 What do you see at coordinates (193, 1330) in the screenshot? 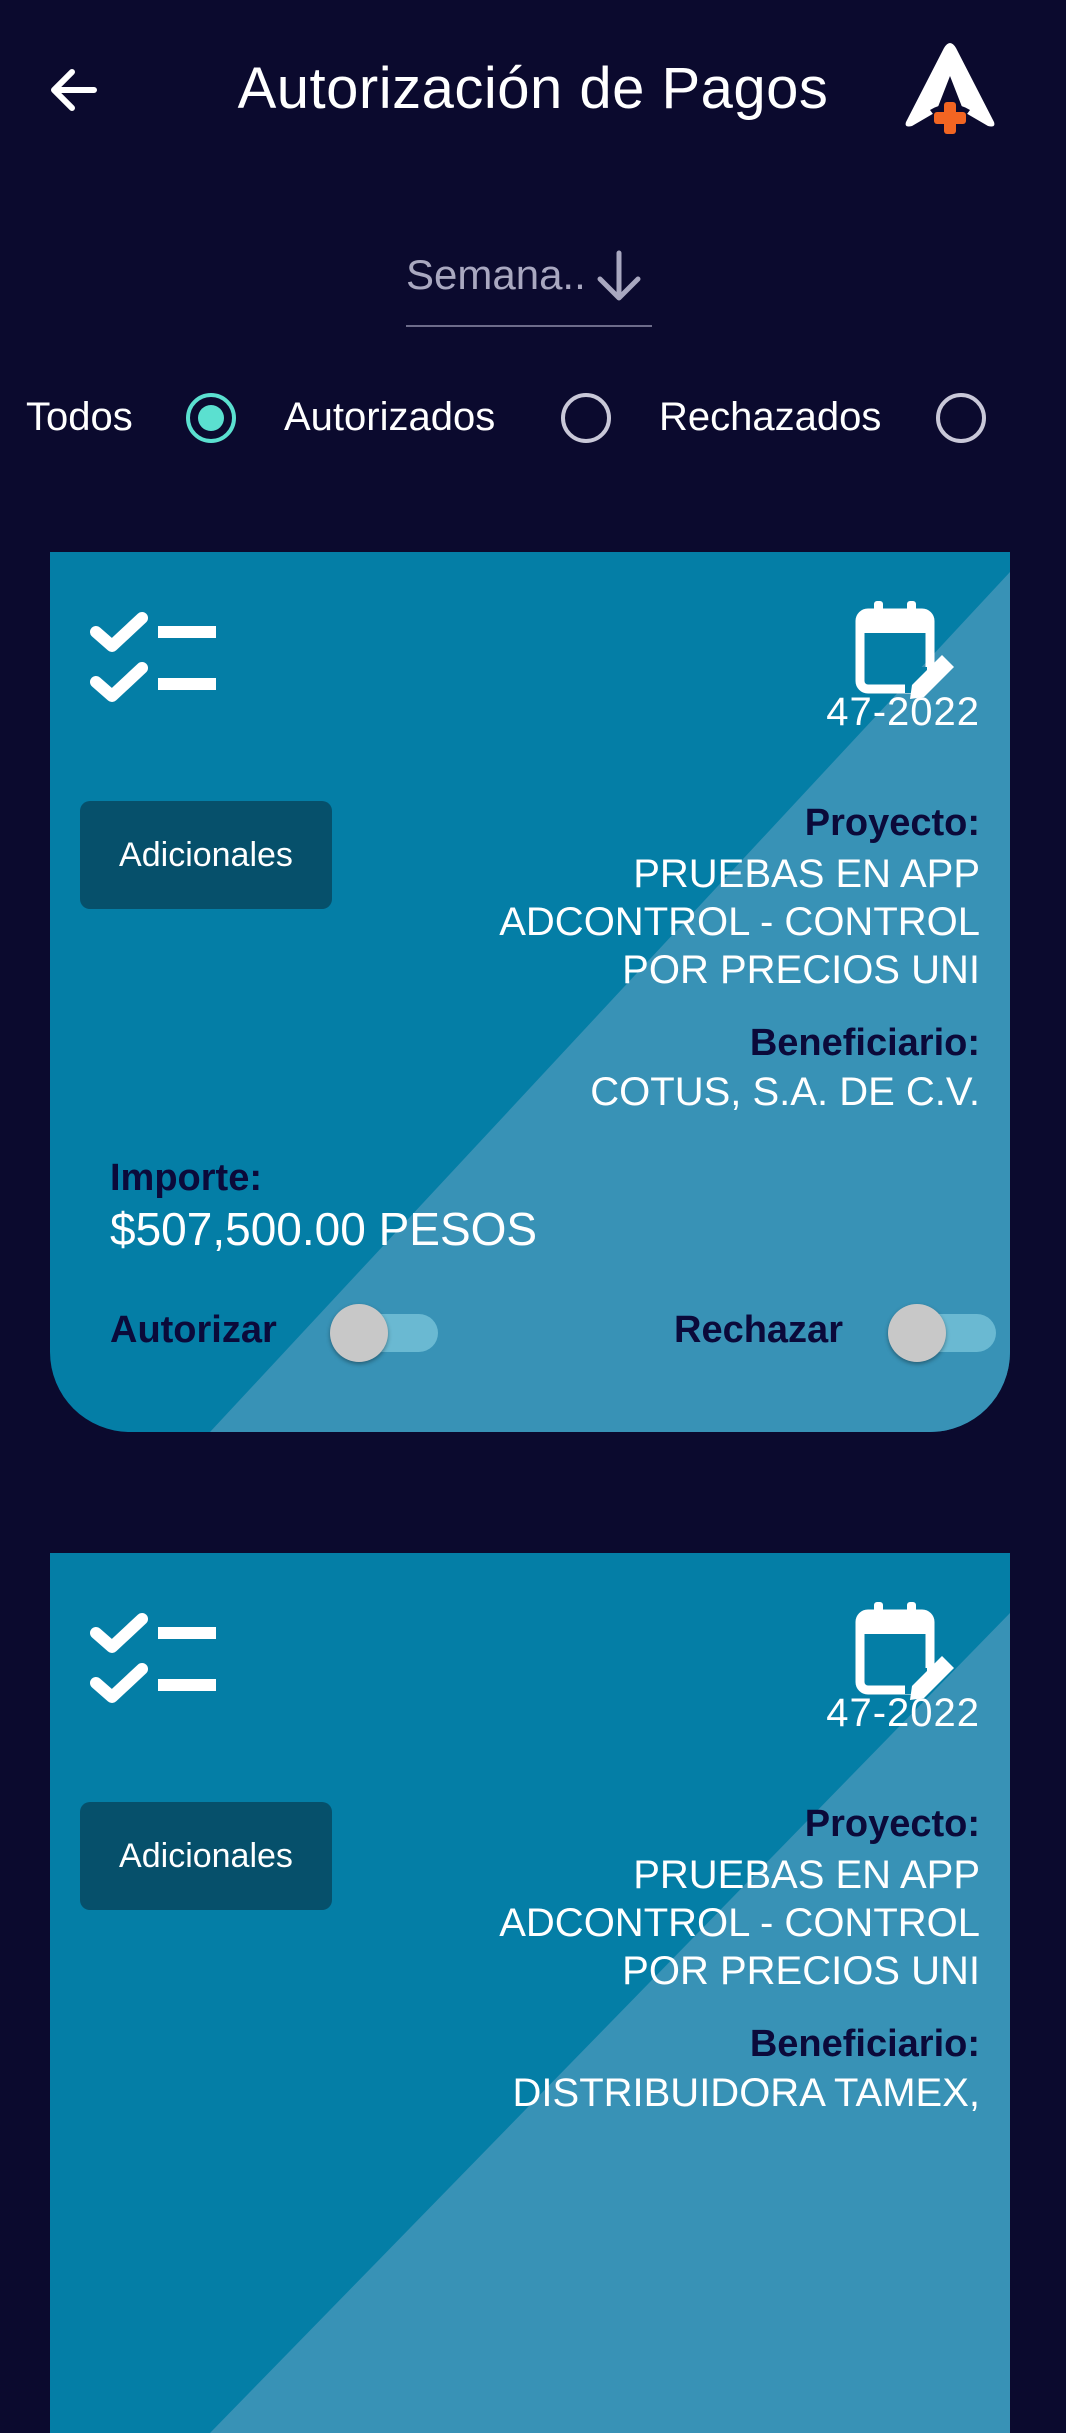
I see `authorize-label: Autorizar` at bounding box center [193, 1330].